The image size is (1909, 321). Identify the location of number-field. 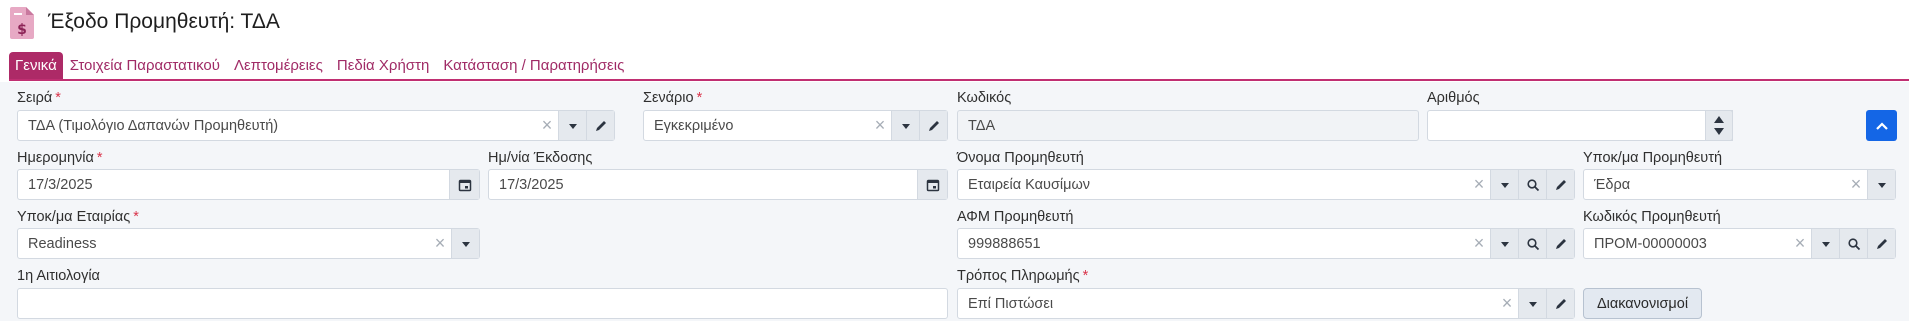
(1580, 125).